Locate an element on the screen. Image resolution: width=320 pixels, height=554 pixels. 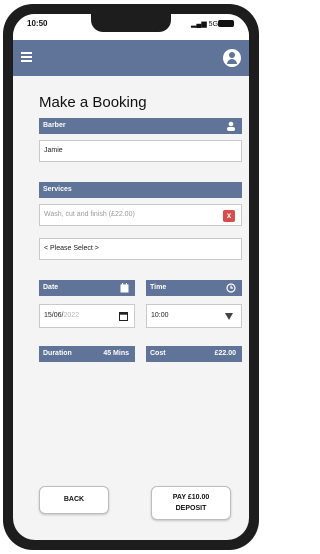
signal-icon: ▂▄▆ 5G is located at coordinates (205, 24).